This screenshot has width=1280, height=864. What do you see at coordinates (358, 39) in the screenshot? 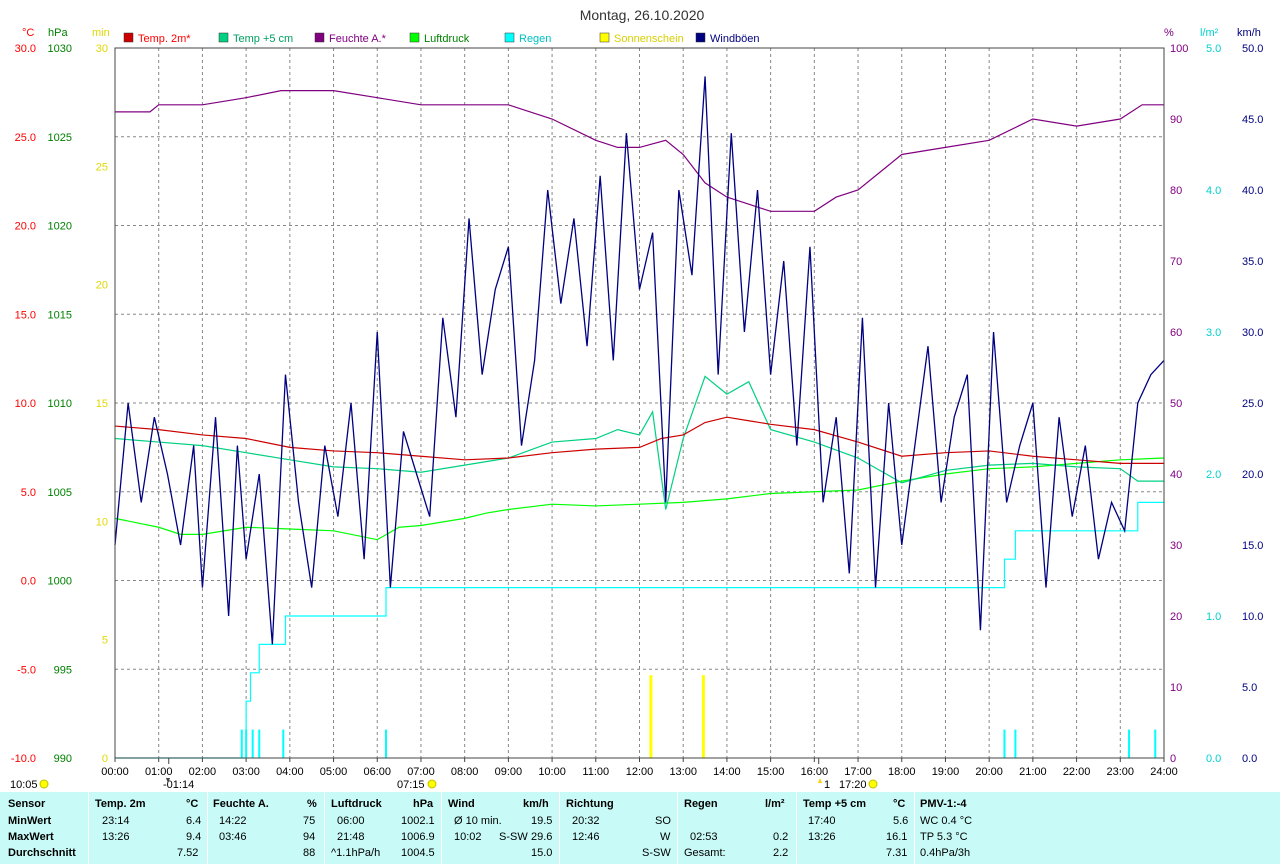
I see `legend-label: Feuchte A.*` at bounding box center [358, 39].